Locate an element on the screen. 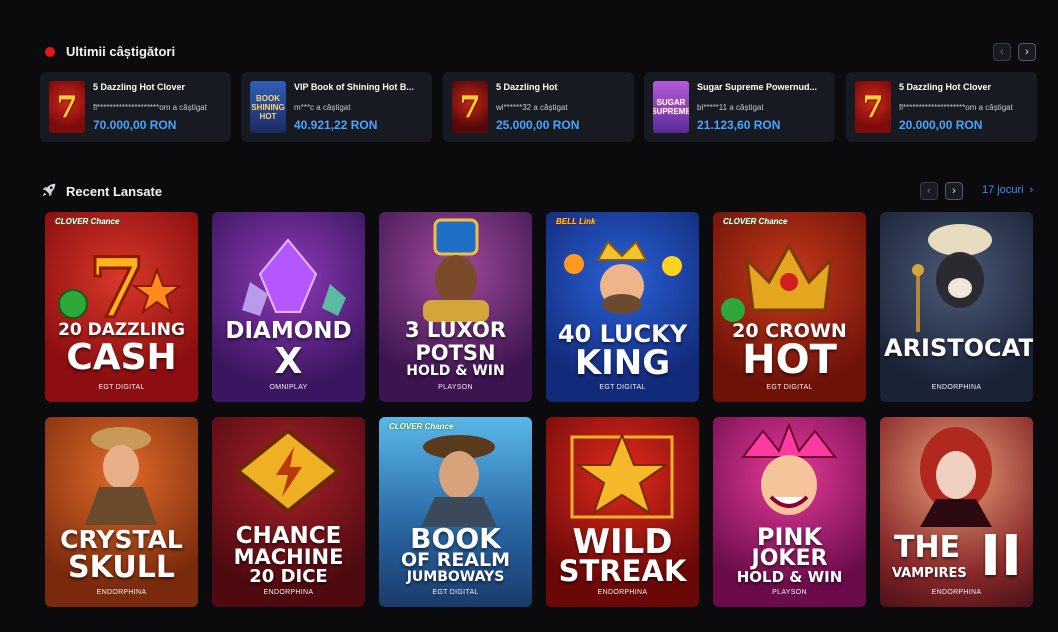 Image resolution: width=1058 pixels, height=632 pixels. game-title: 3 LUXOR is located at coordinates (455, 330).